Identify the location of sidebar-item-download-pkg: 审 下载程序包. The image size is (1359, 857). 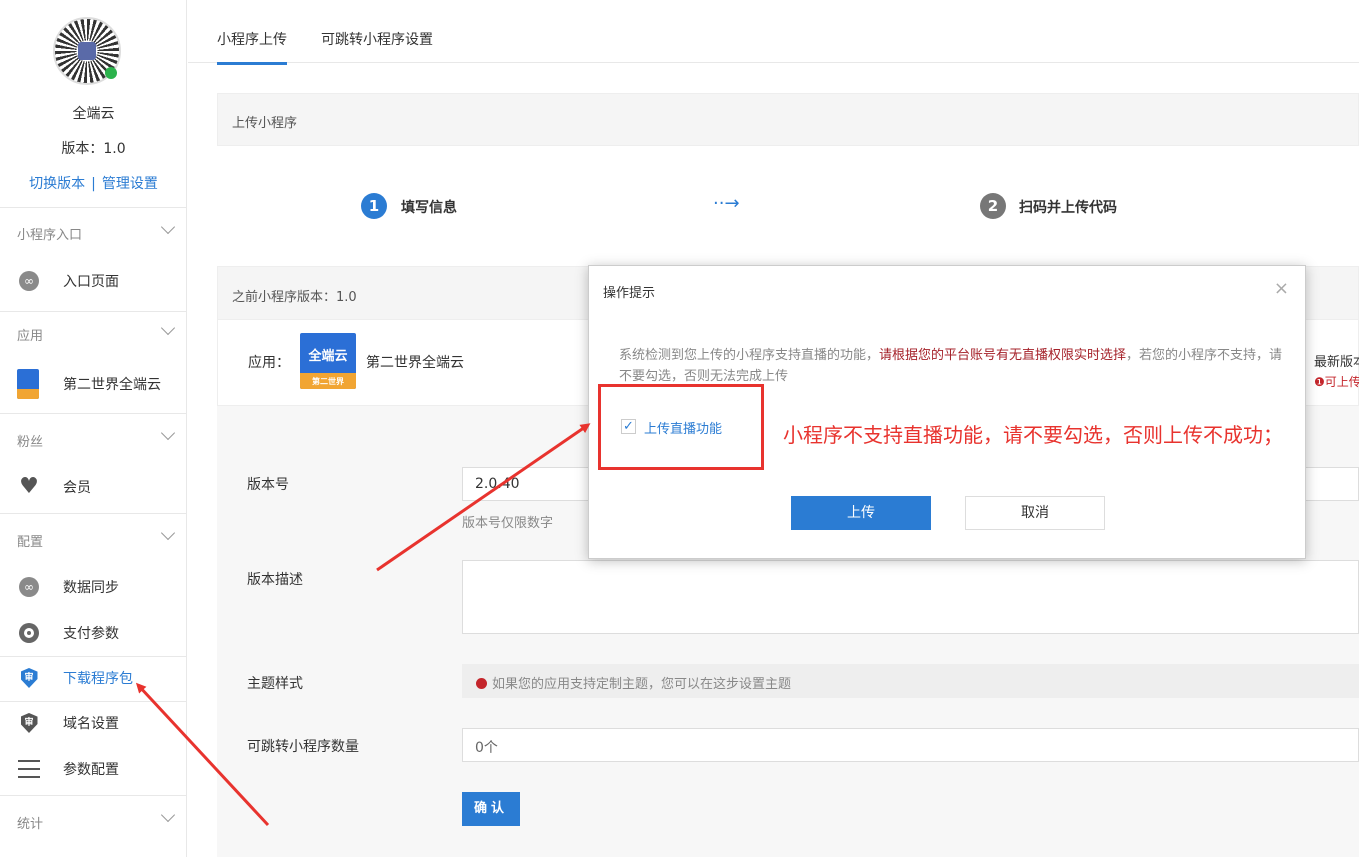
(93, 678).